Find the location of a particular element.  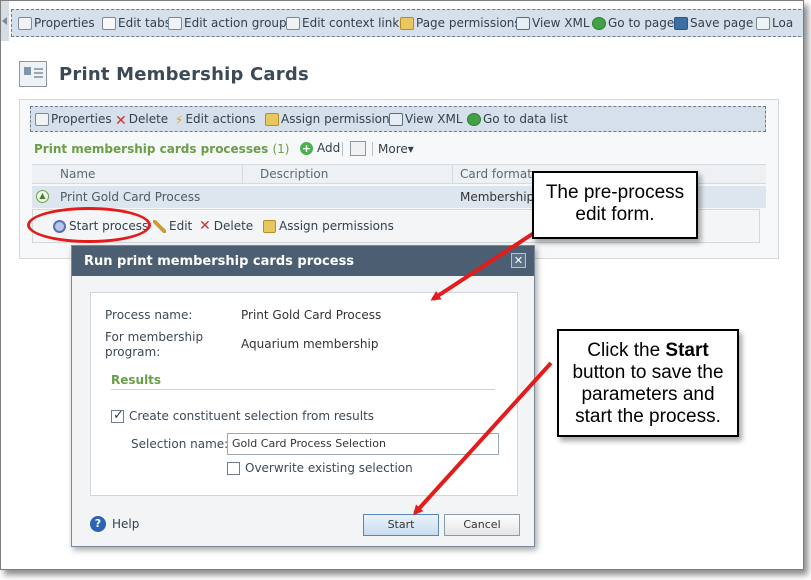

action-groups-icon is located at coordinates (175, 23).